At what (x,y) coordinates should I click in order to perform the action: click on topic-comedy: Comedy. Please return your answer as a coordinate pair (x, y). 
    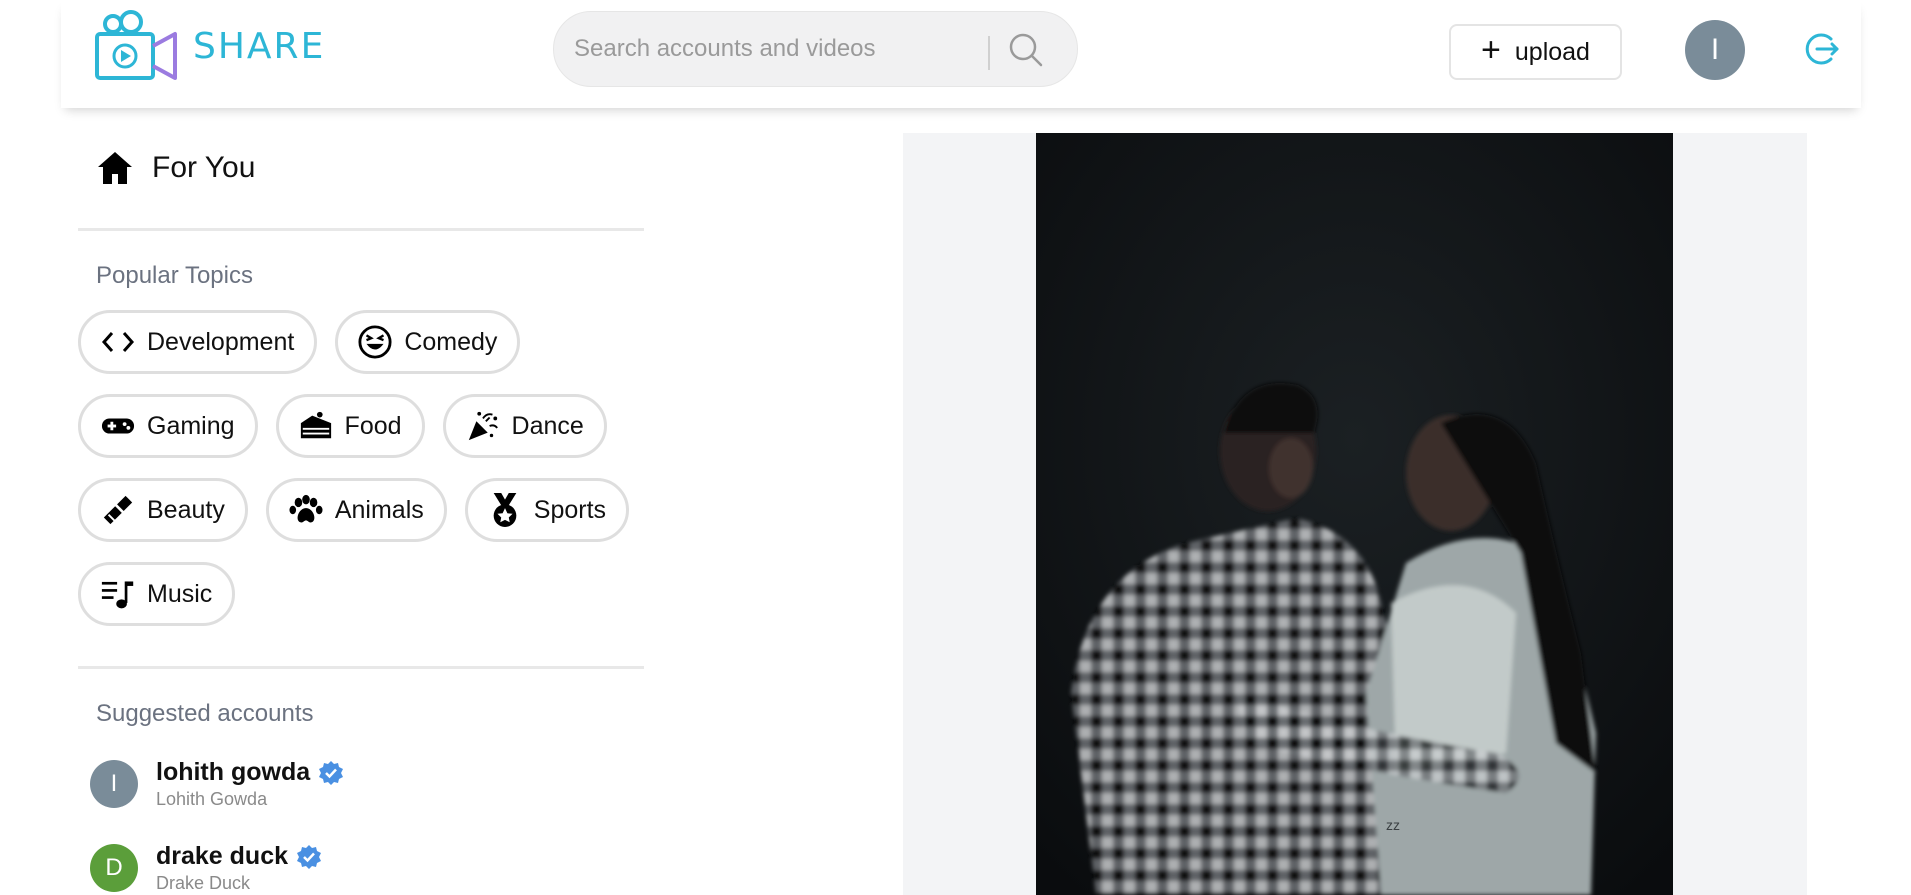
    Looking at the image, I should click on (428, 342).